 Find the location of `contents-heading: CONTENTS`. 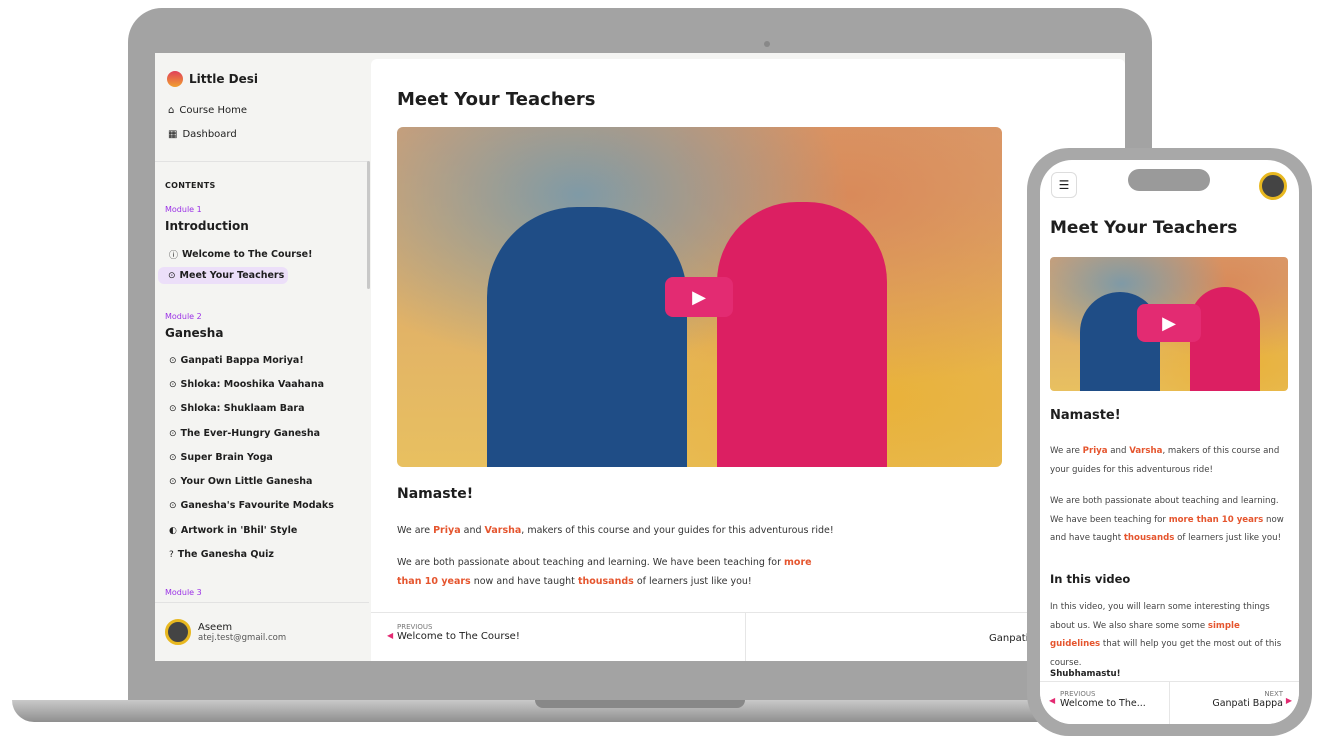

contents-heading: CONTENTS is located at coordinates (190, 185).